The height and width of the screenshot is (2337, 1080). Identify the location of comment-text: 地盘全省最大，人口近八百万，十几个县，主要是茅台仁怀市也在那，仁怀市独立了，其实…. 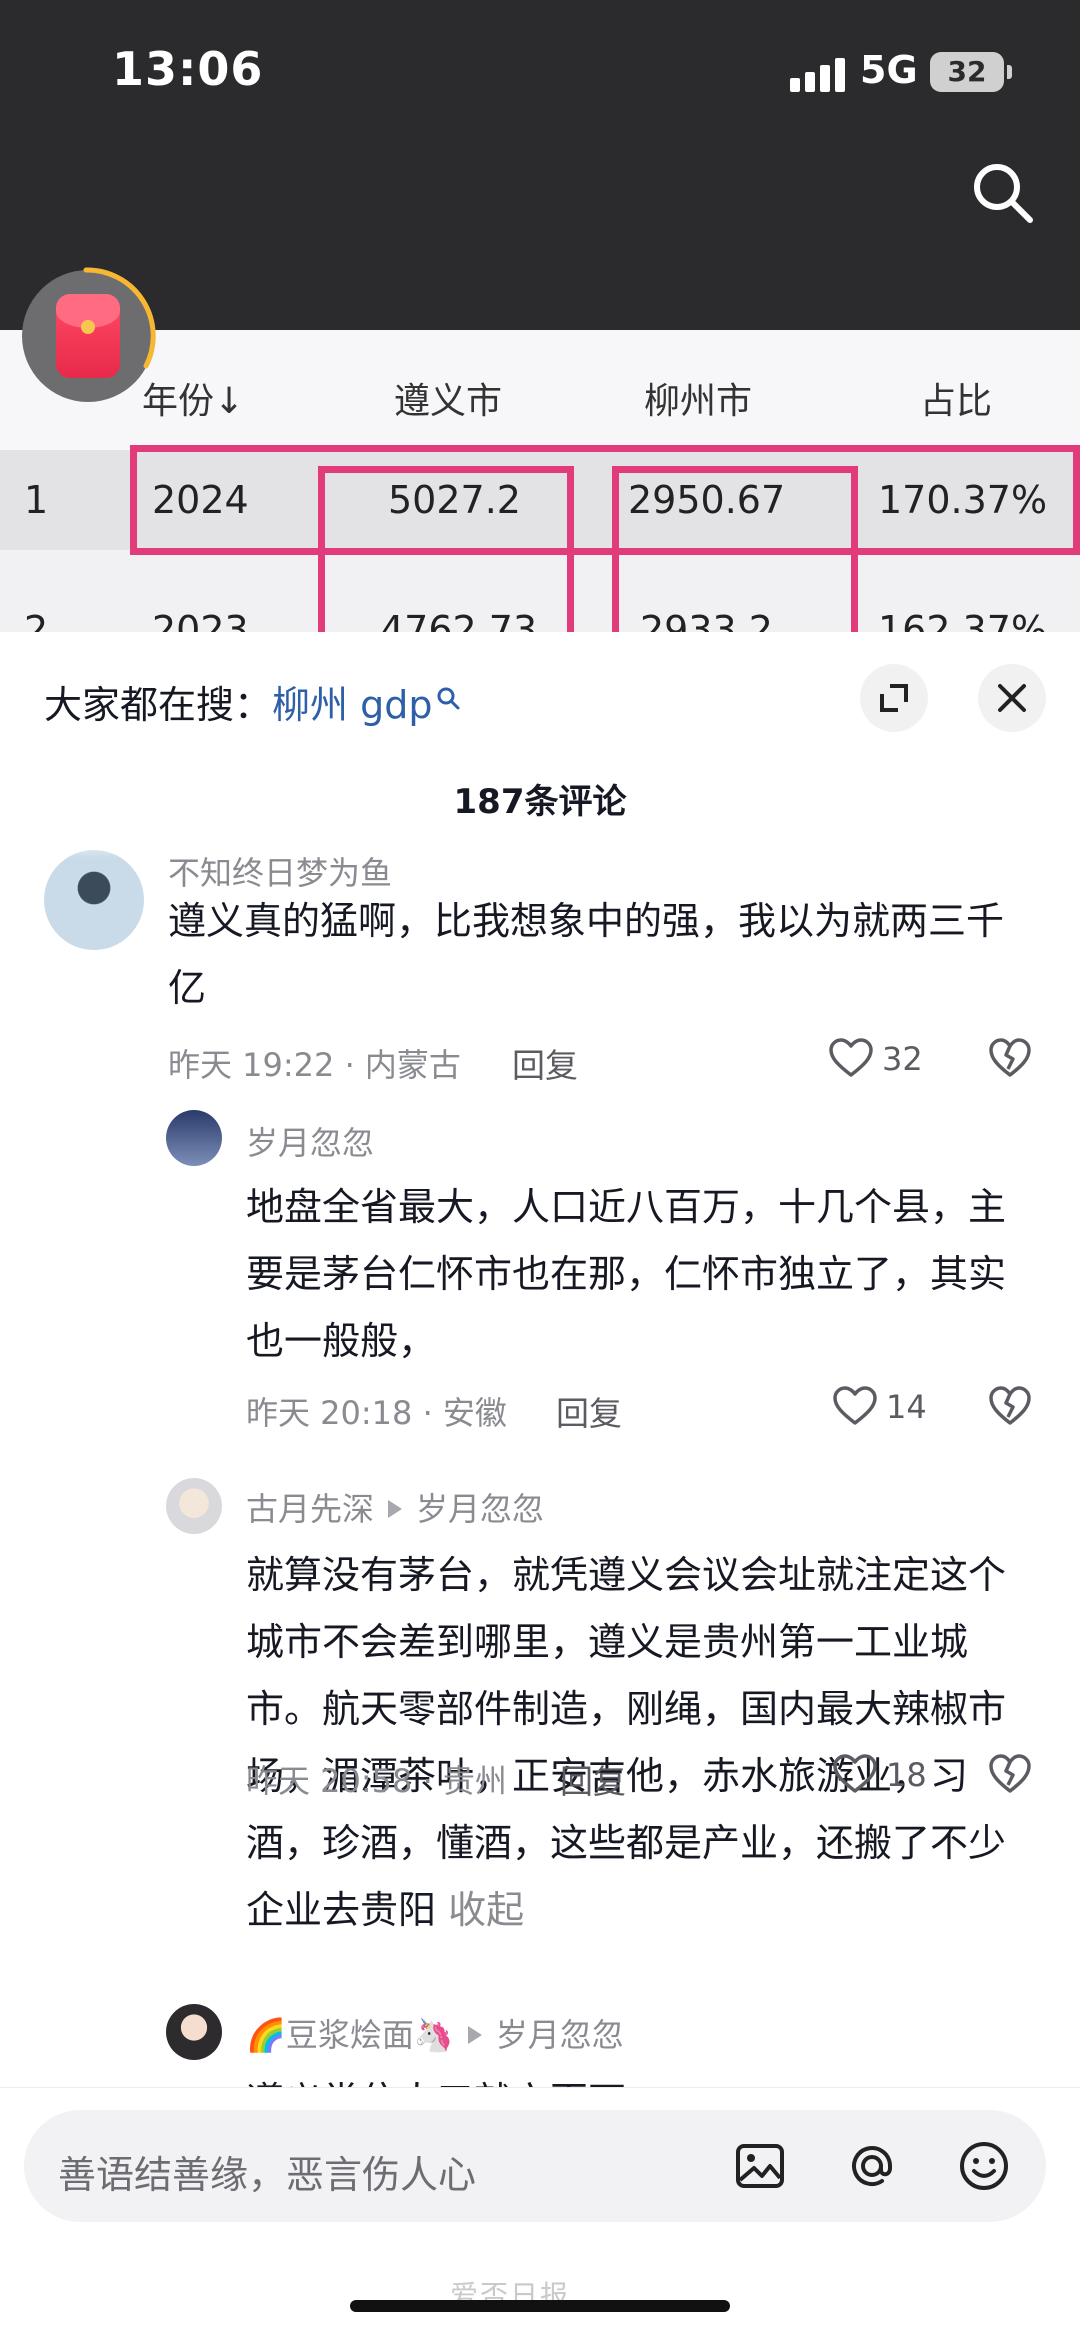
(626, 1274).